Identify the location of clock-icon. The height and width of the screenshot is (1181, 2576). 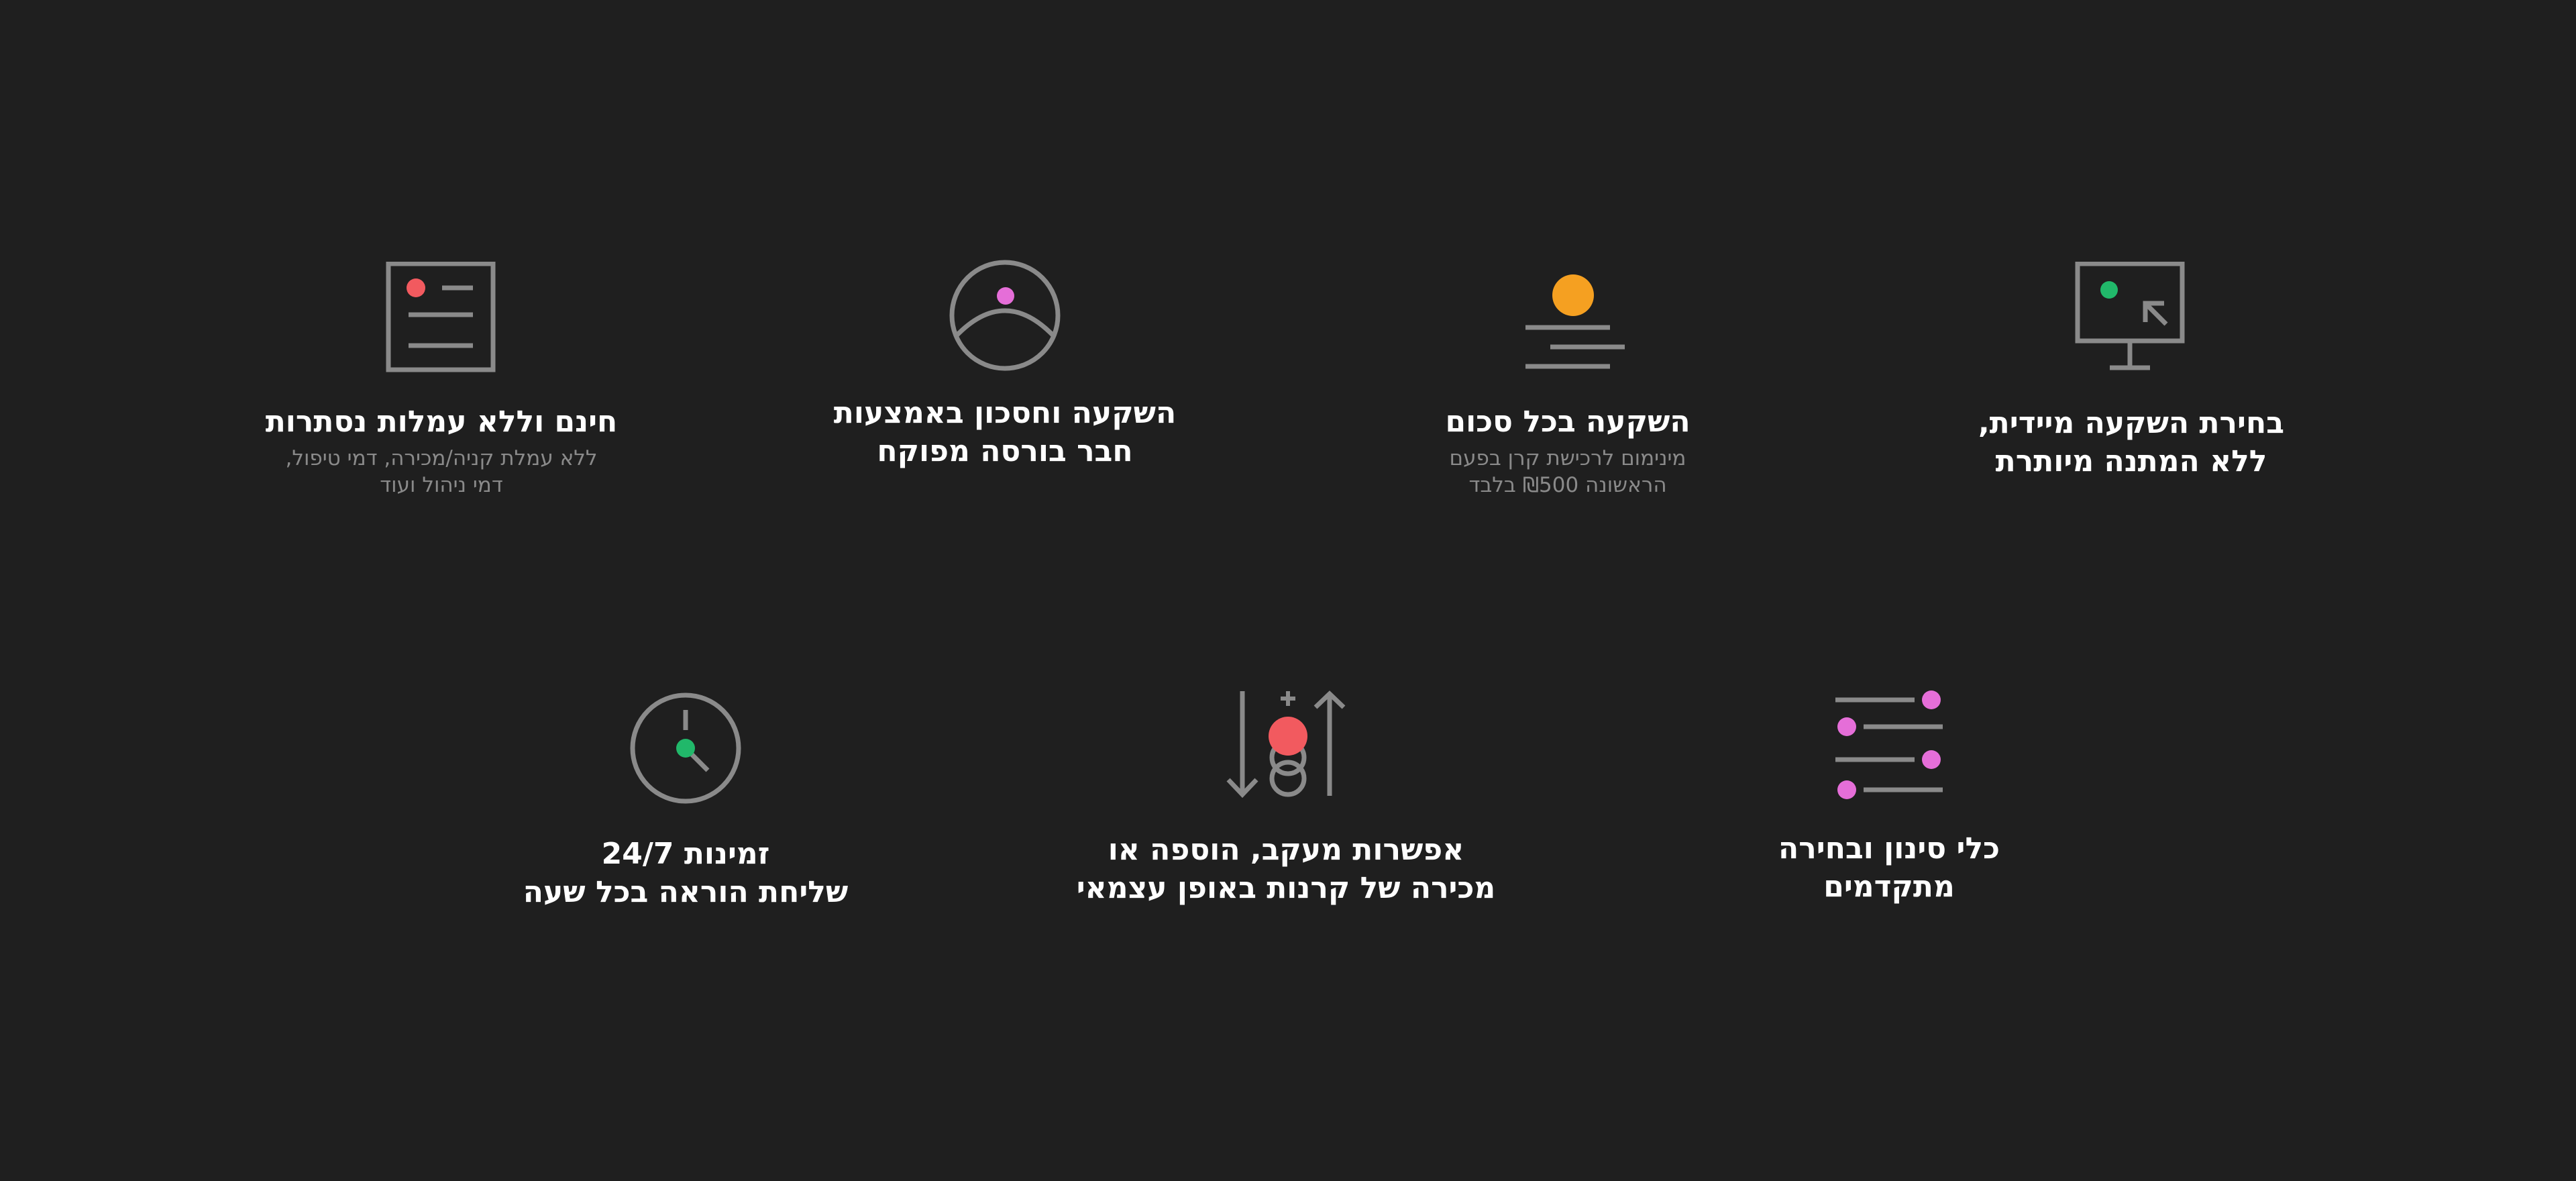
(685, 748).